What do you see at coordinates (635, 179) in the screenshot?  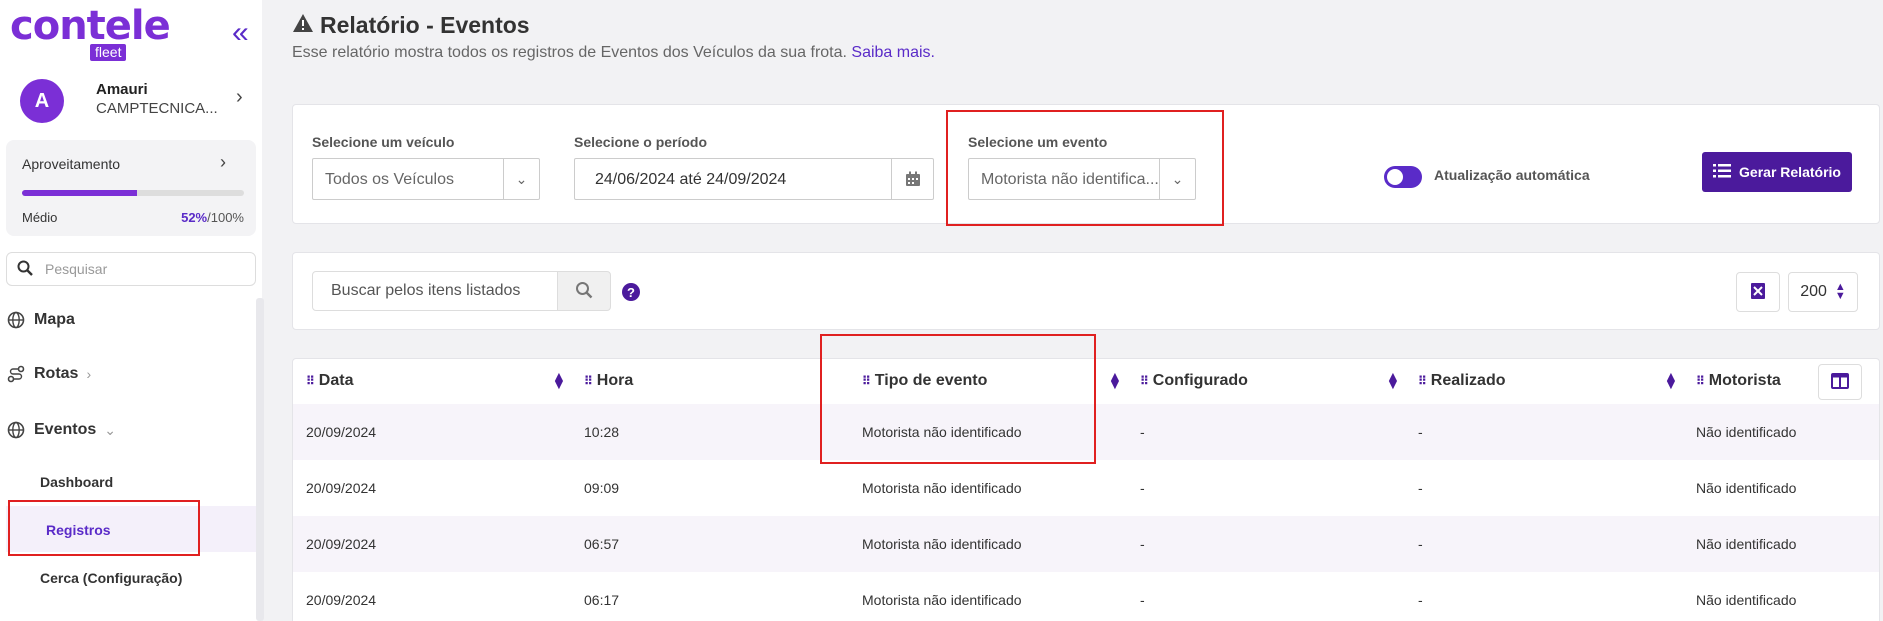 I see `period-from: 24/06/2024` at bounding box center [635, 179].